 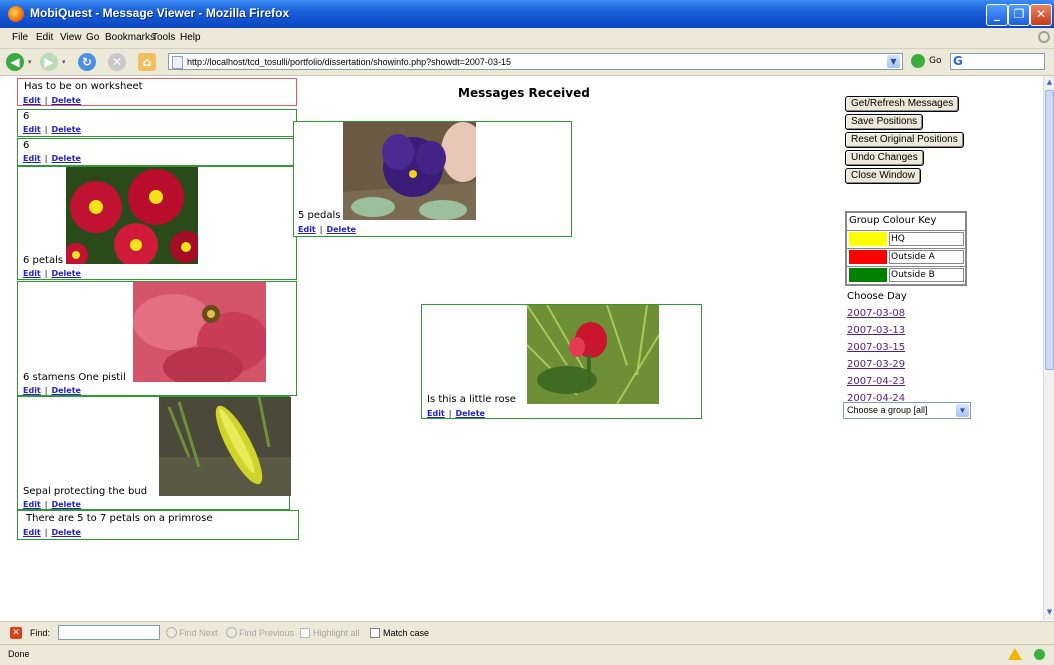 I want to click on scroll-up-icon: ▲, so click(x=1049, y=82).